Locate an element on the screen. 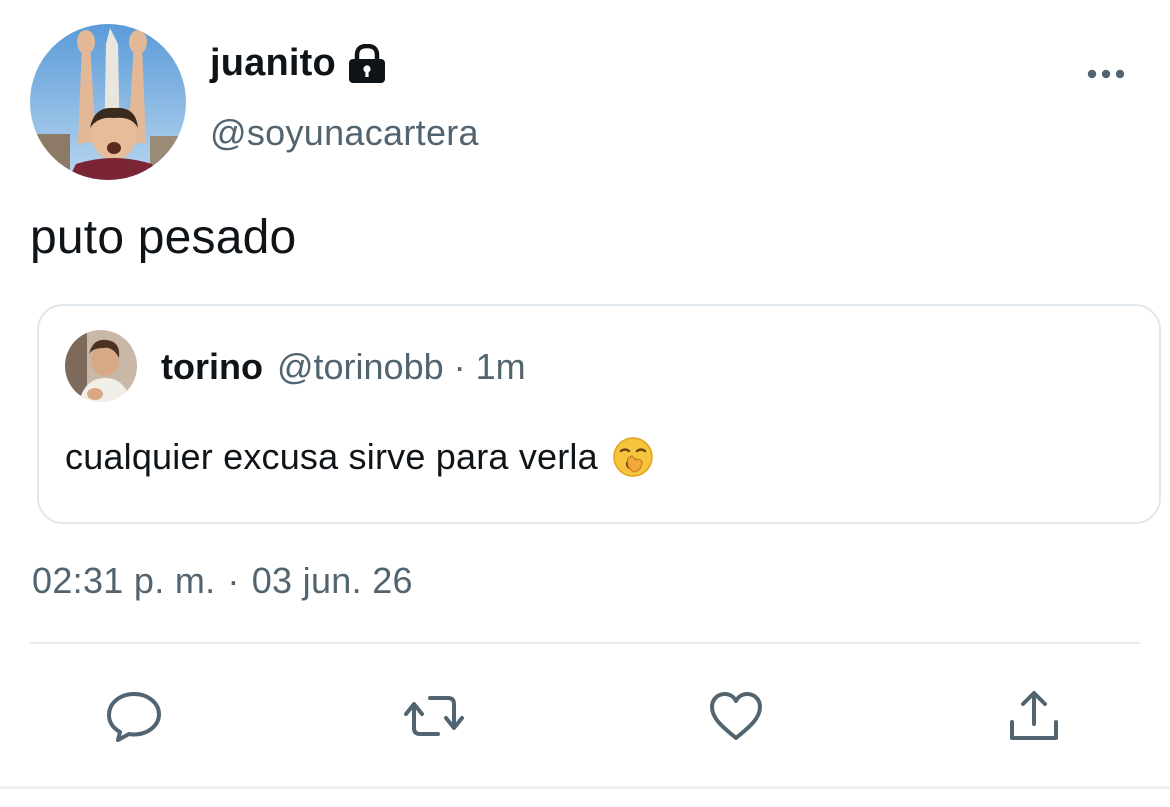 This screenshot has height=807, width=1170. heart-icon is located at coordinates (736, 721).